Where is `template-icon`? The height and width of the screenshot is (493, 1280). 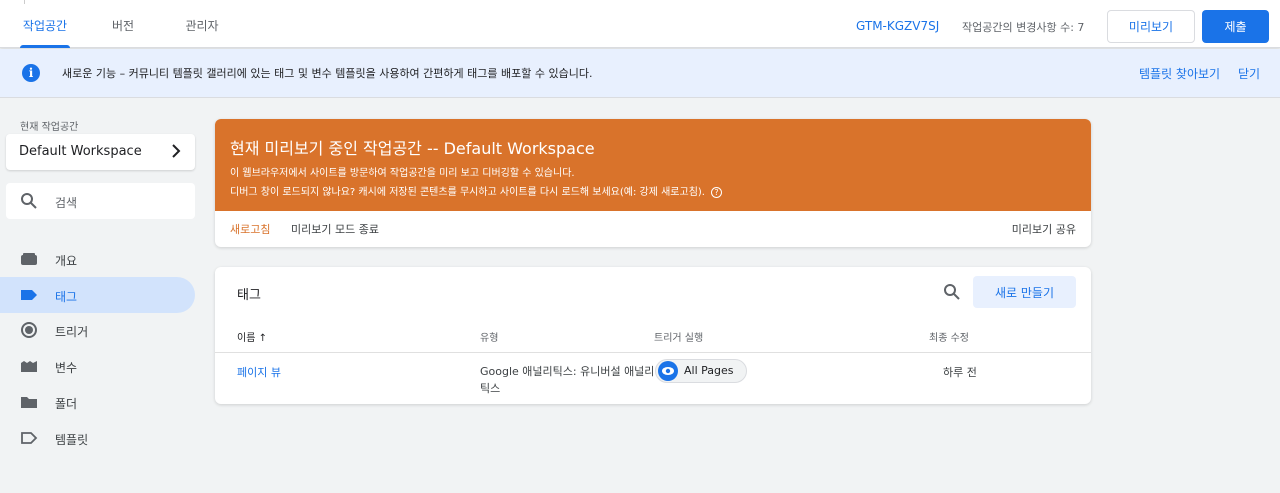
template-icon is located at coordinates (29, 438).